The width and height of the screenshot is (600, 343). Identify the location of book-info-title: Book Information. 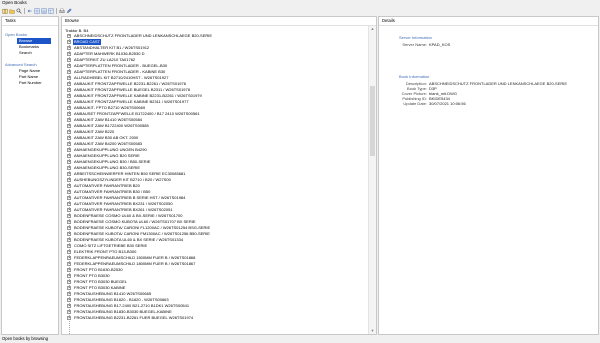
(414, 76).